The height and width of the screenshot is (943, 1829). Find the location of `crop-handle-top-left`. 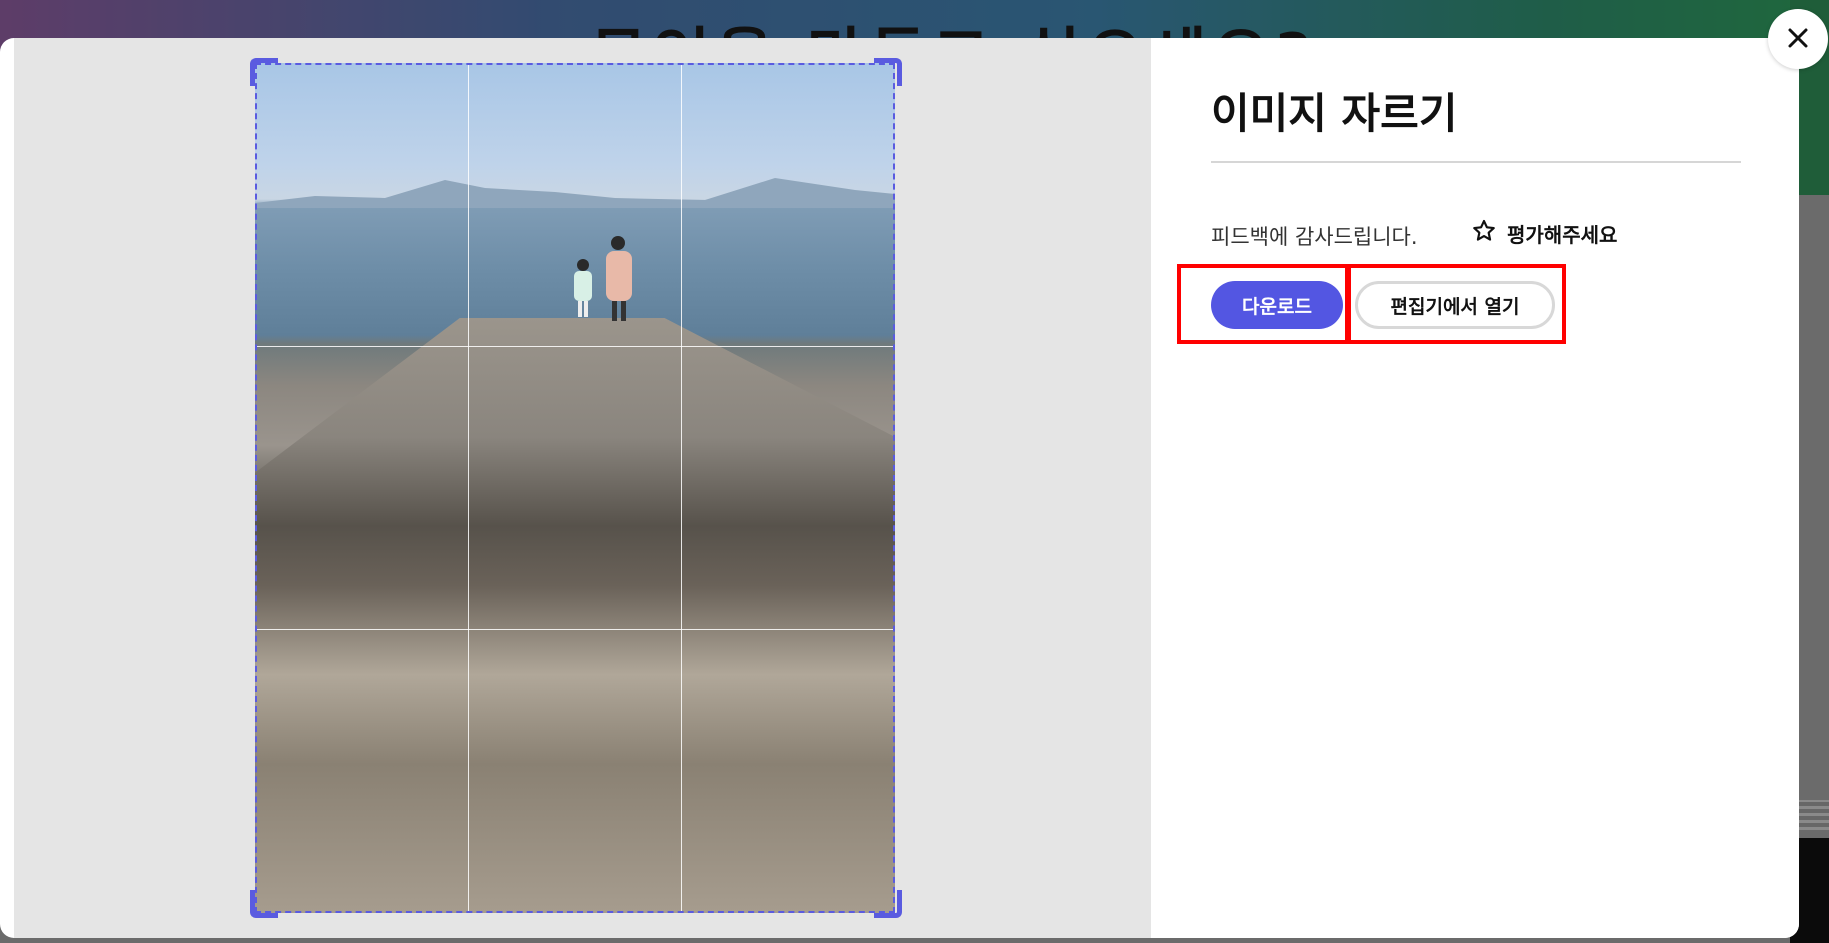

crop-handle-top-left is located at coordinates (264, 72).